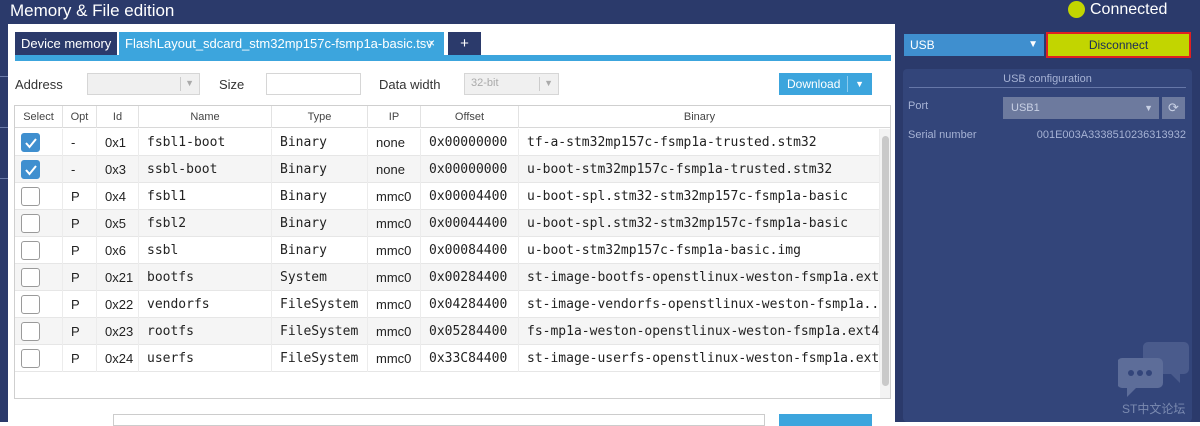 The image size is (1200, 426). Describe the element at coordinates (431, 43) in the screenshot. I see `close-icon: ×` at that location.